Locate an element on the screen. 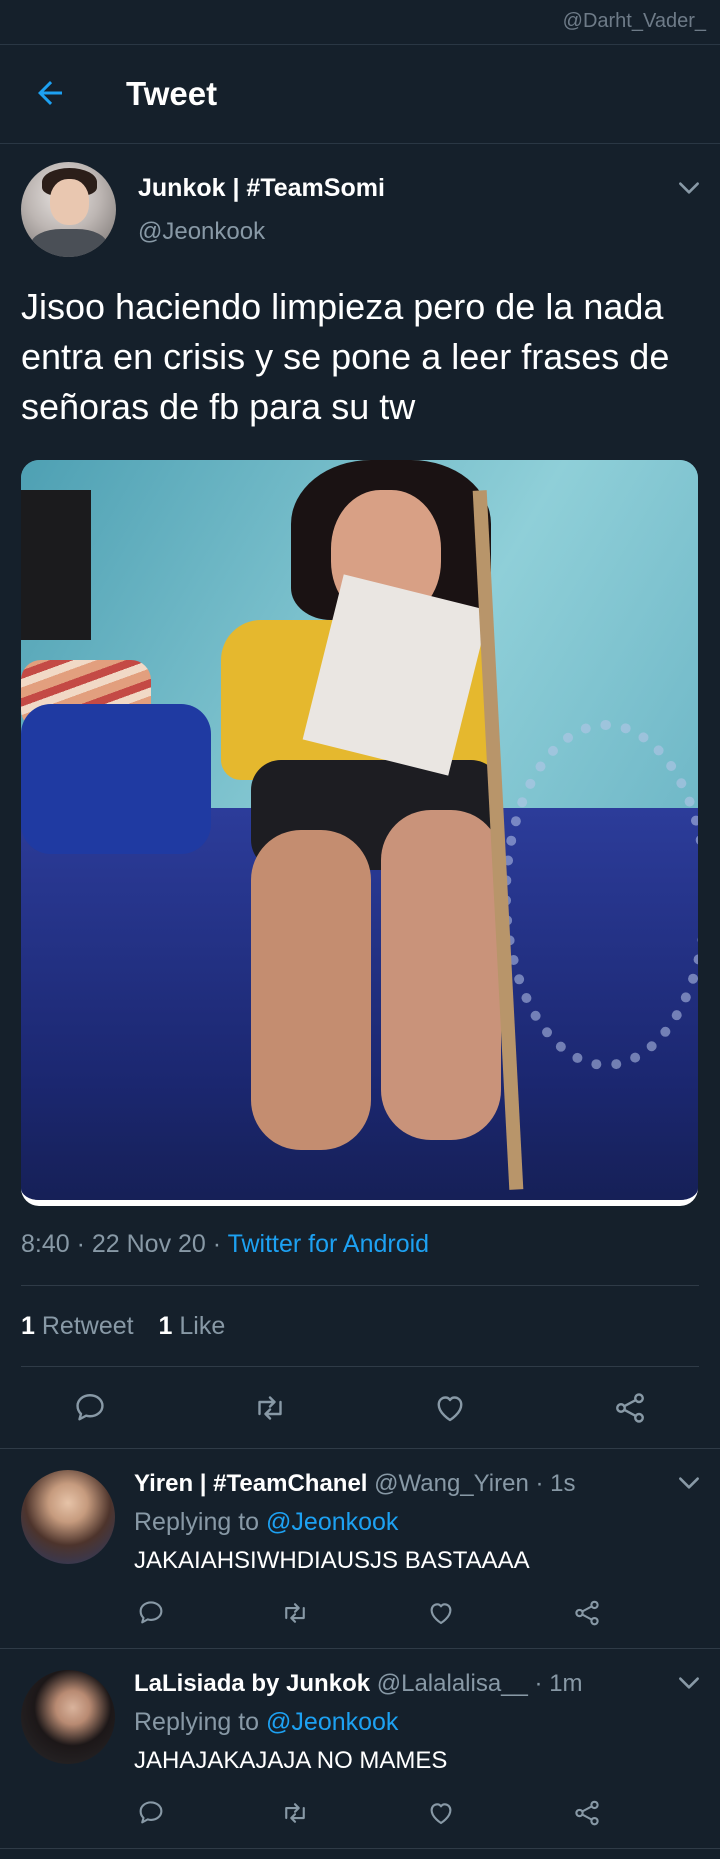 The image size is (720, 1859). reply-handle: @Lalalalisa__ · 1m is located at coordinates (479, 1683).